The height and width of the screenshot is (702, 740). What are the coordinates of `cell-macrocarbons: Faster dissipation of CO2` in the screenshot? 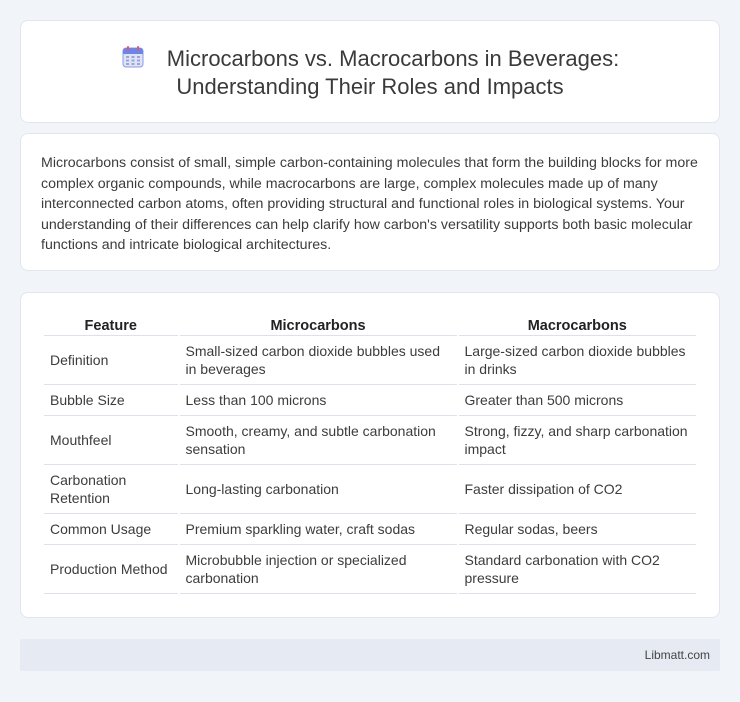 It's located at (577, 489).